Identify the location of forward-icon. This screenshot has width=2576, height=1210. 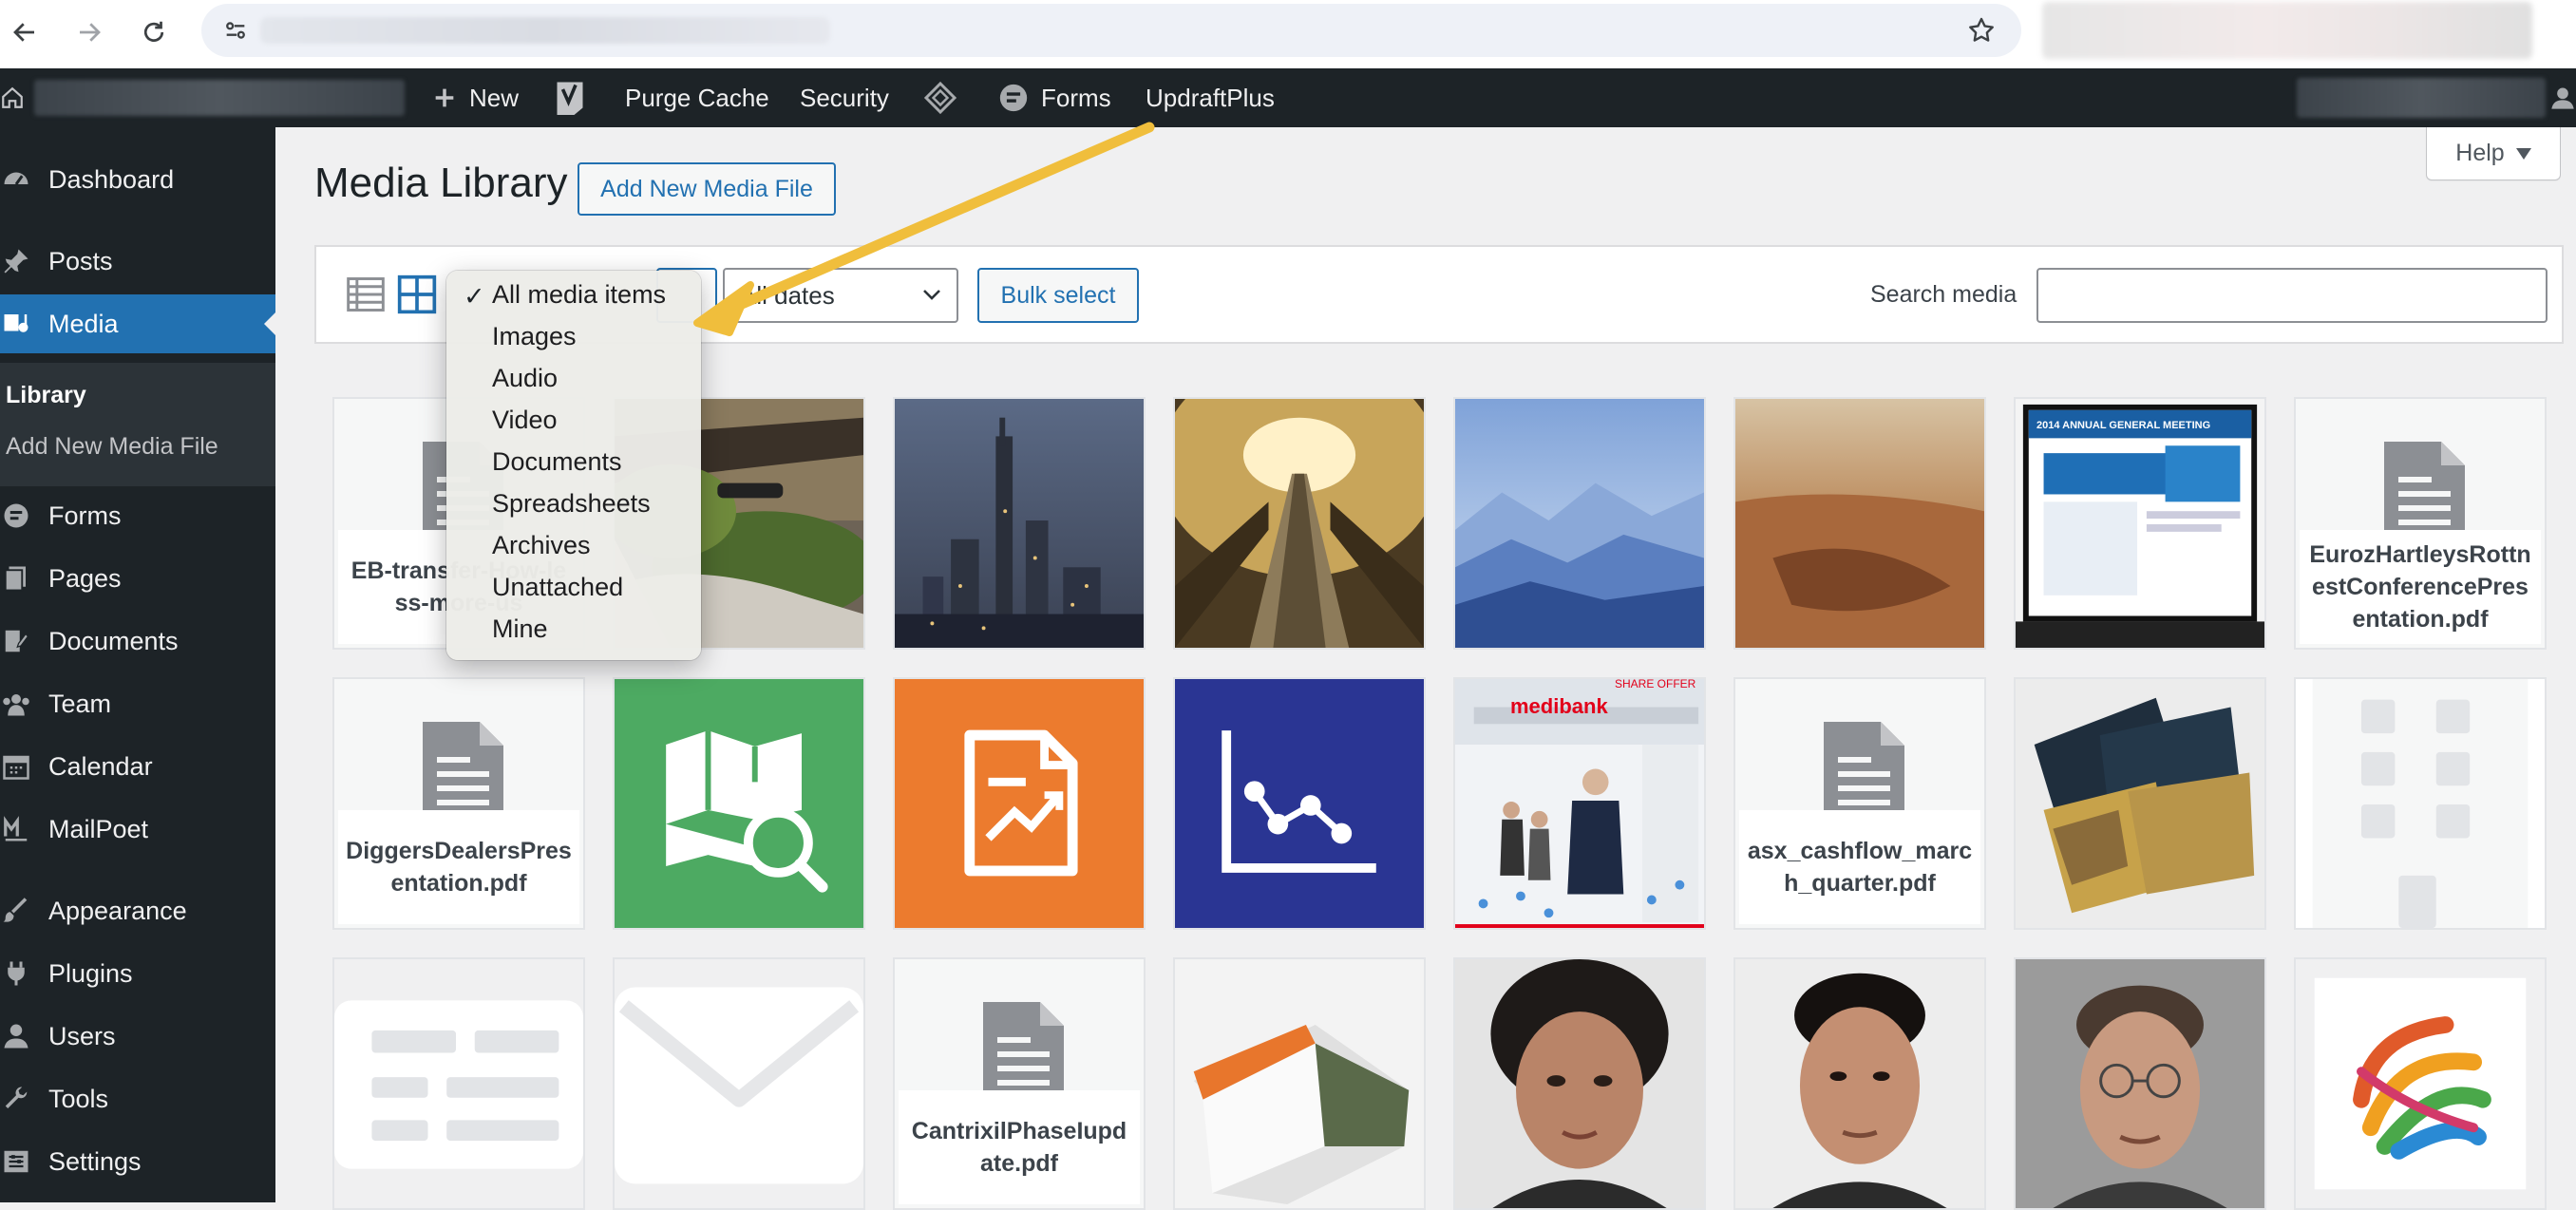
(89, 32).